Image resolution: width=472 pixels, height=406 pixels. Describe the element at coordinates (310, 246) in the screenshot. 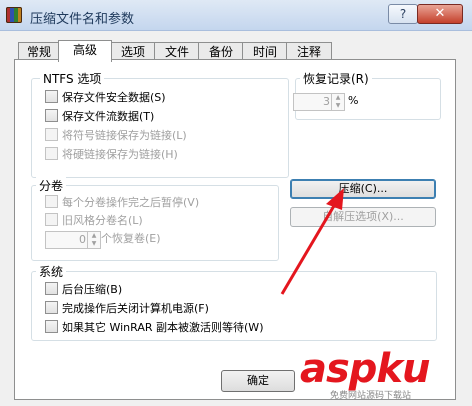

I see `annotation-arrow-shaft` at that location.